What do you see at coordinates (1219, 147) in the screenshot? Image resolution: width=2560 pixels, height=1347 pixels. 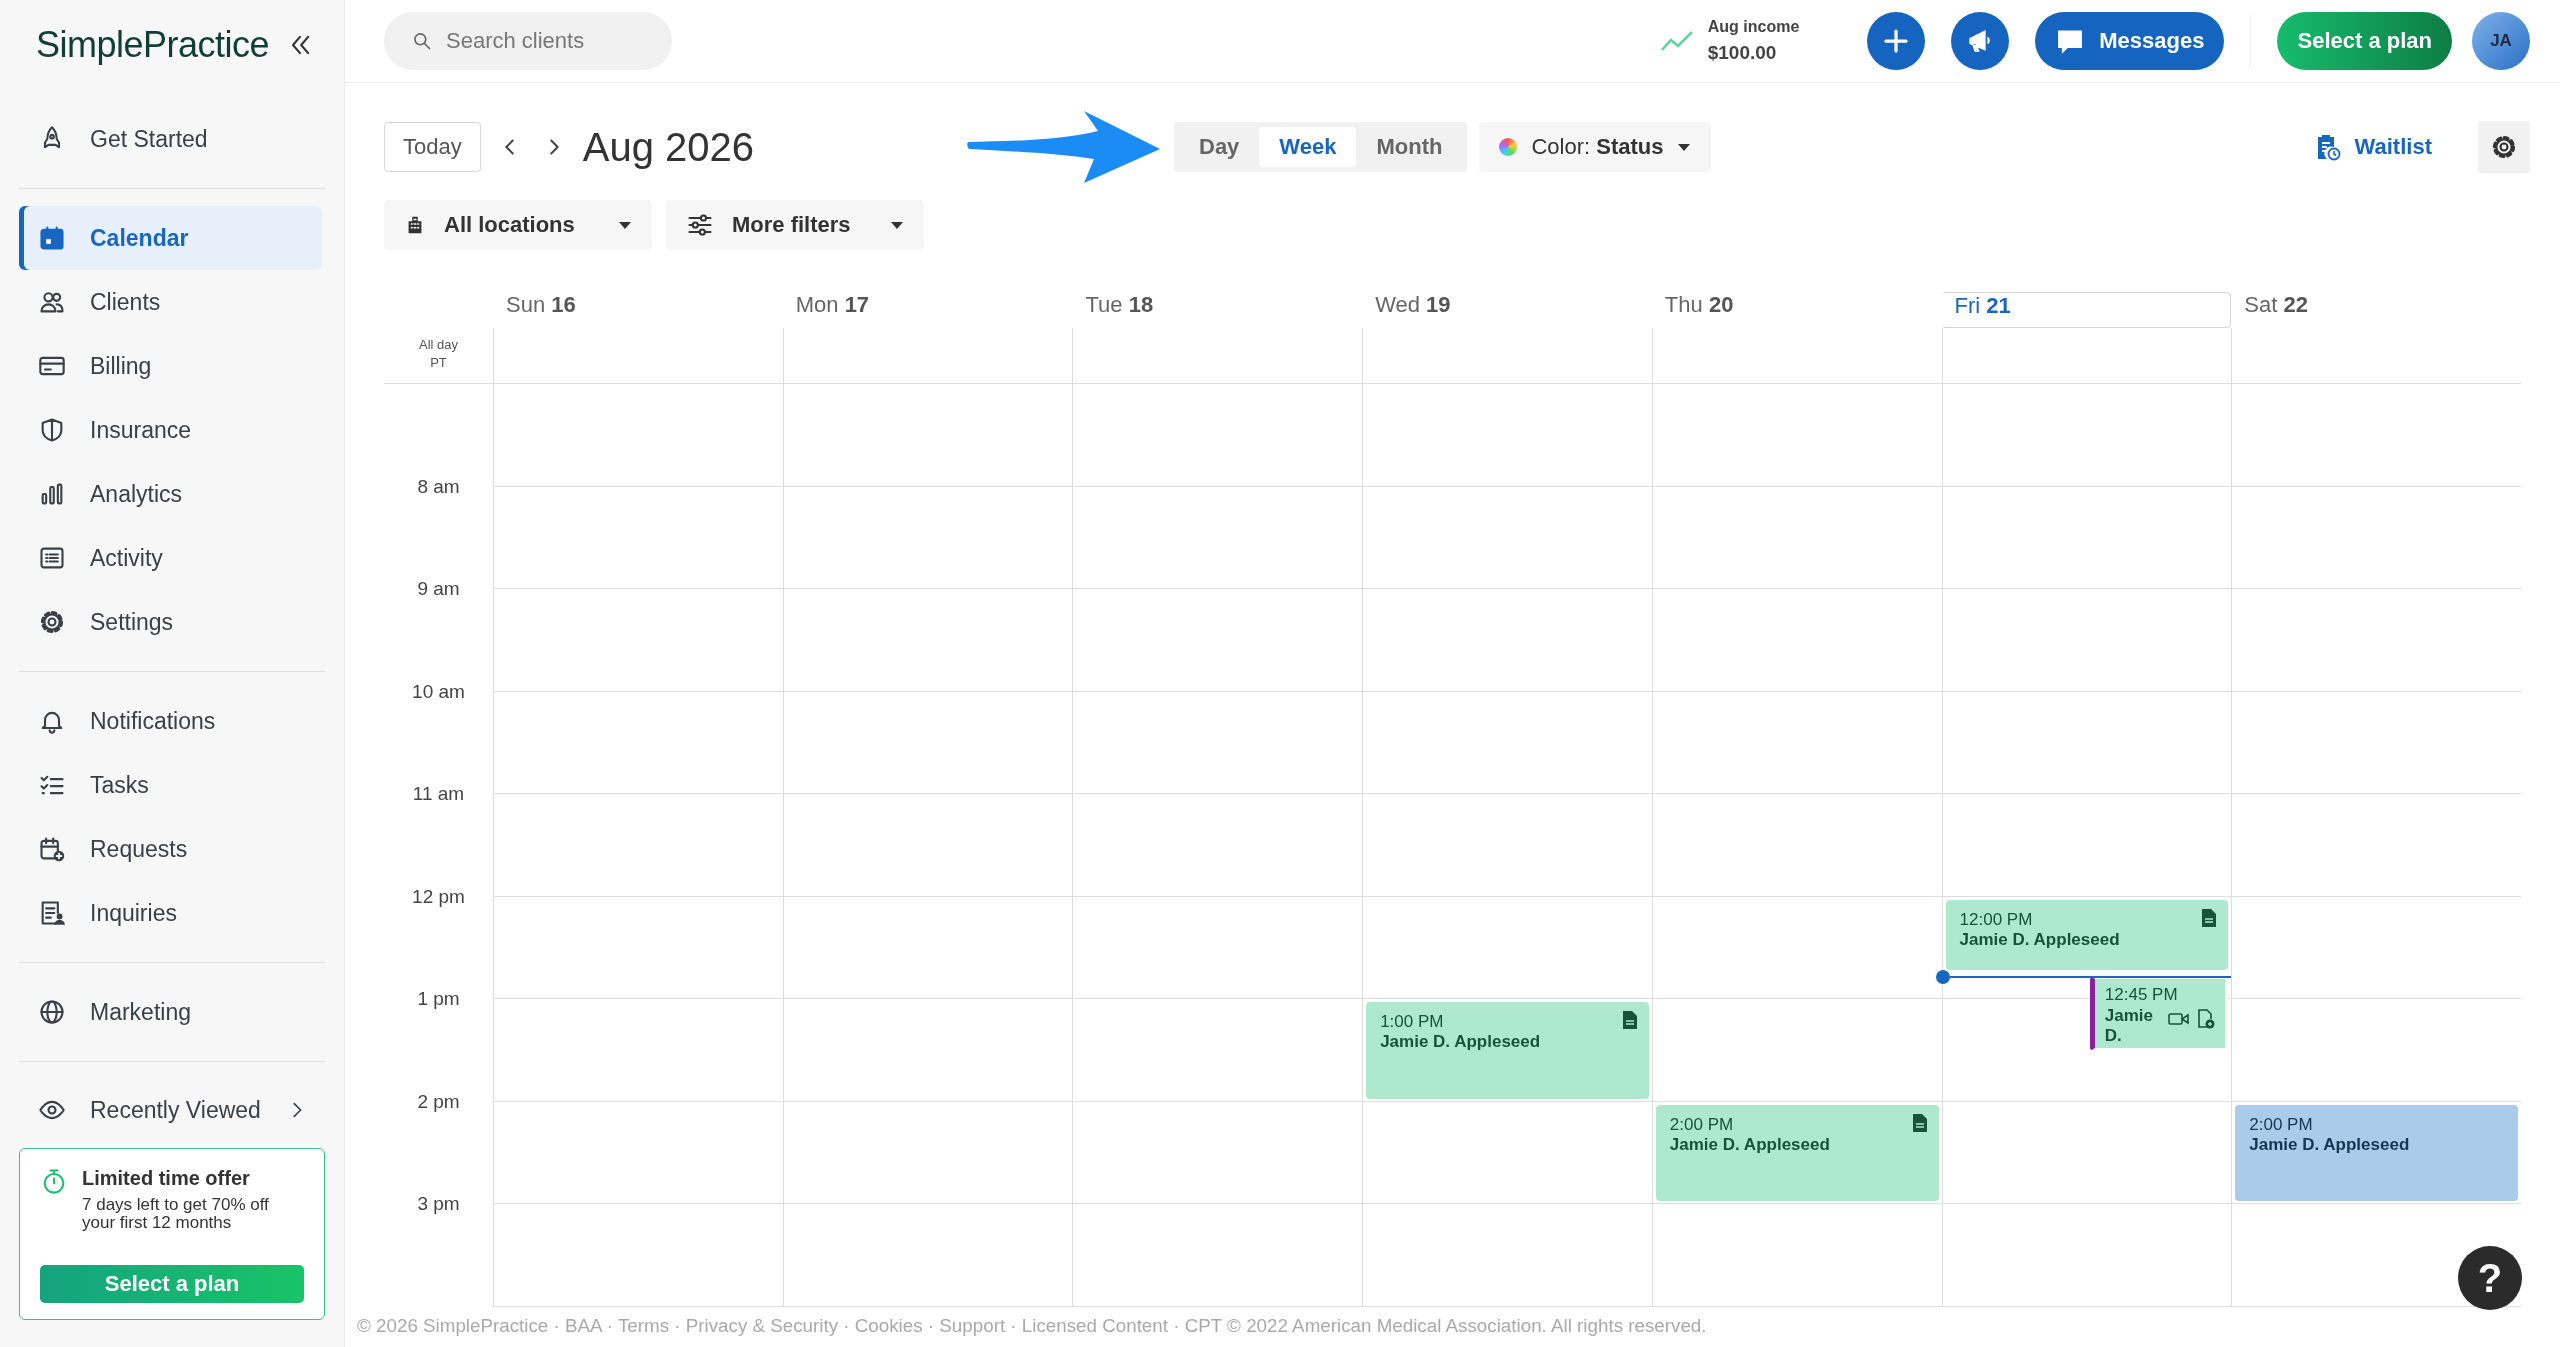 I see `view-tab: Day` at bounding box center [1219, 147].